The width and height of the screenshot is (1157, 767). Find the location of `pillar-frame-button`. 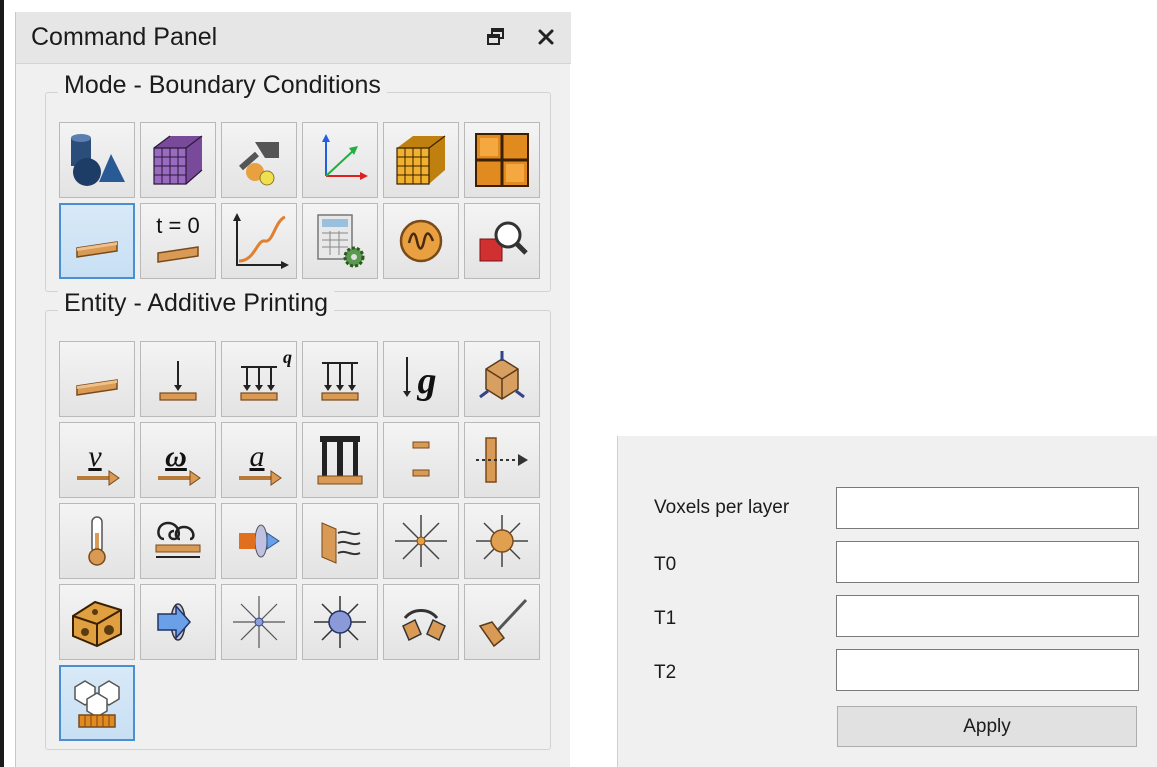

pillar-frame-button is located at coordinates (340, 460).